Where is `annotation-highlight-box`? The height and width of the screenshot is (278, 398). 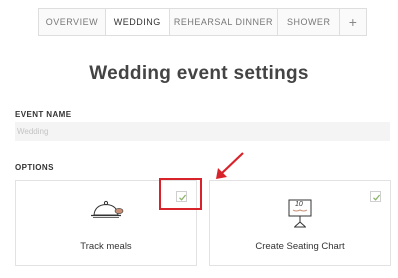 annotation-highlight-box is located at coordinates (180, 194).